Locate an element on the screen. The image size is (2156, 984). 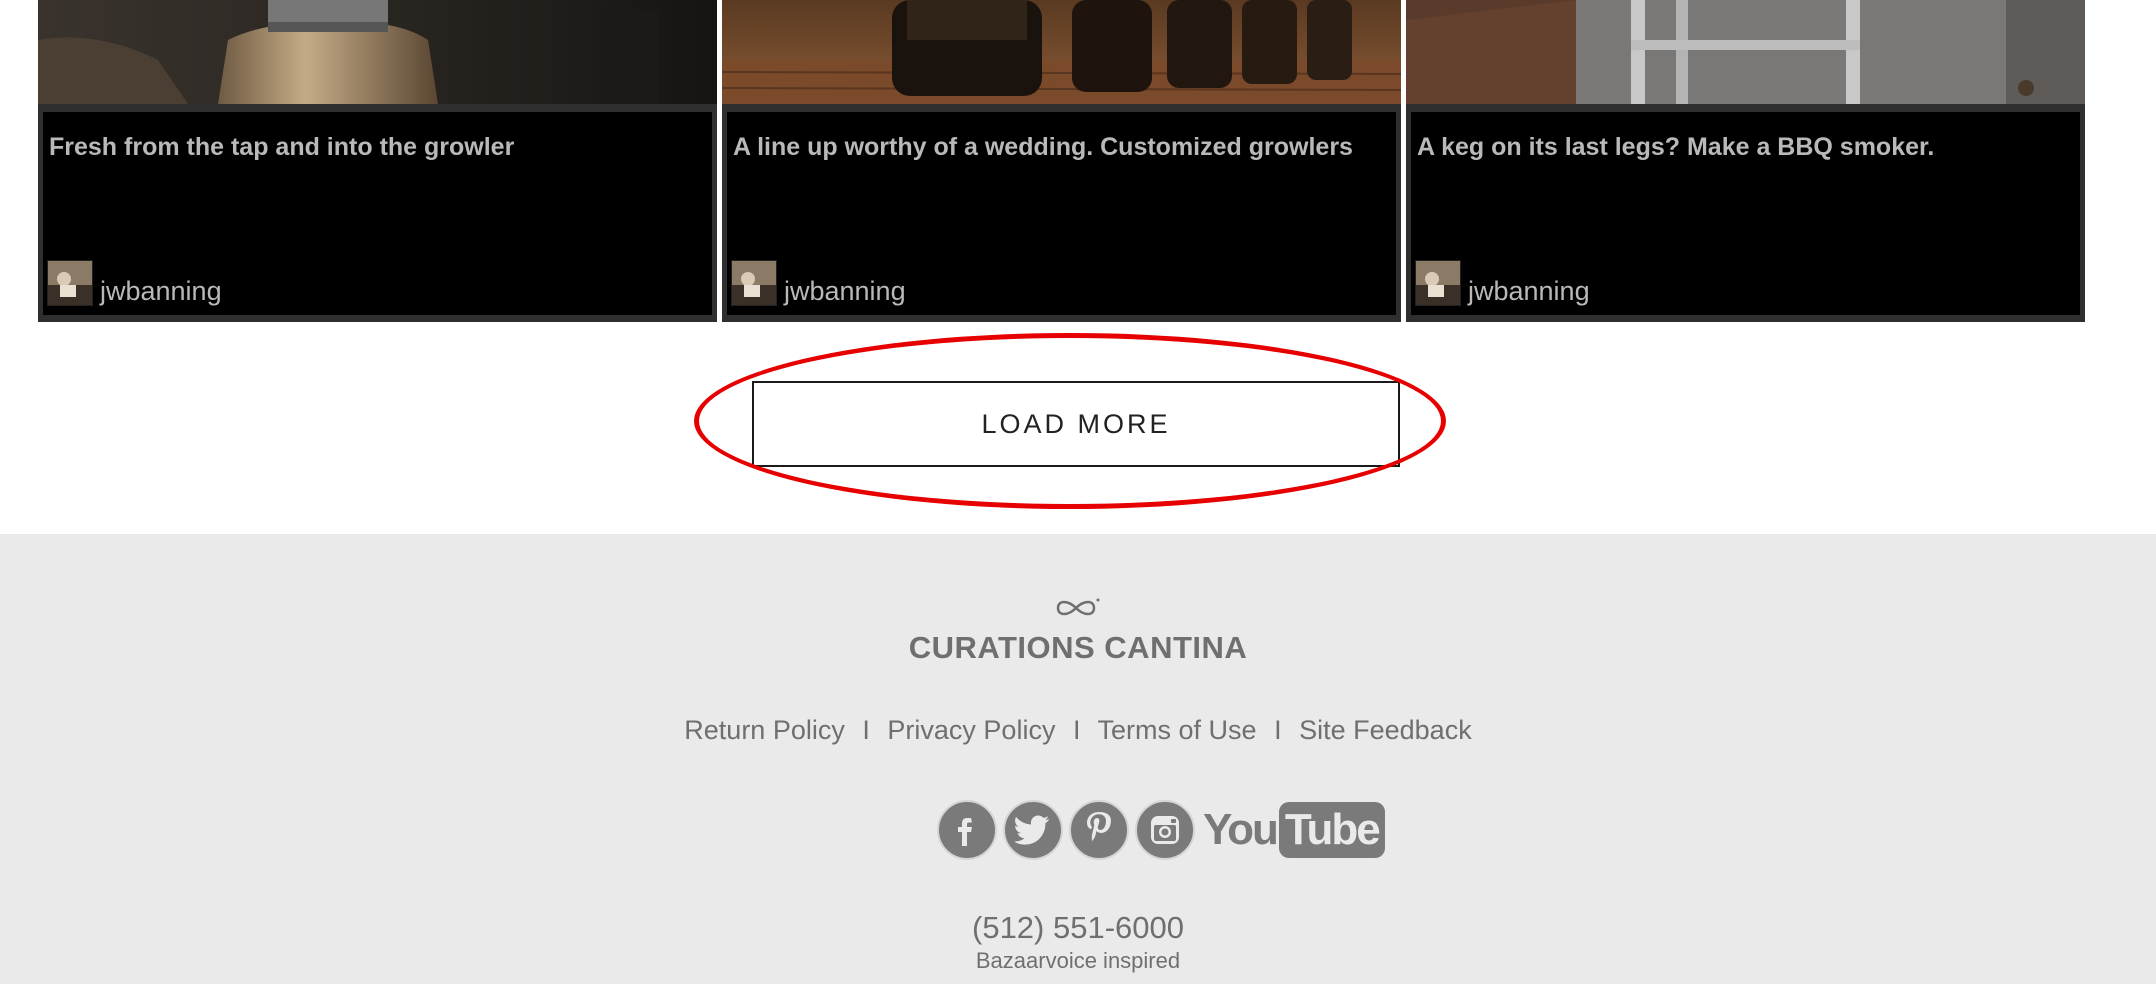
tagline: Bazaarvoice inspired is located at coordinates (1078, 960).